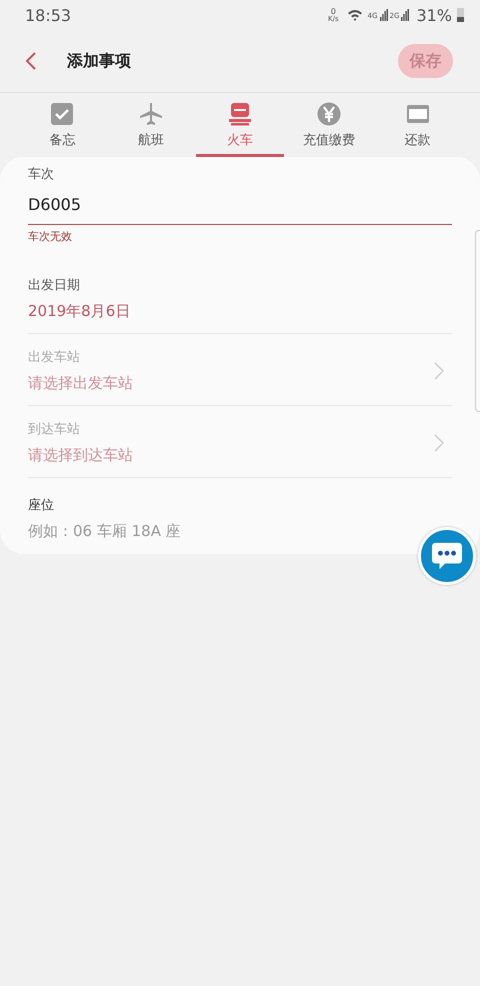  Describe the element at coordinates (328, 114) in the screenshot. I see `yen-coin-icon` at that location.